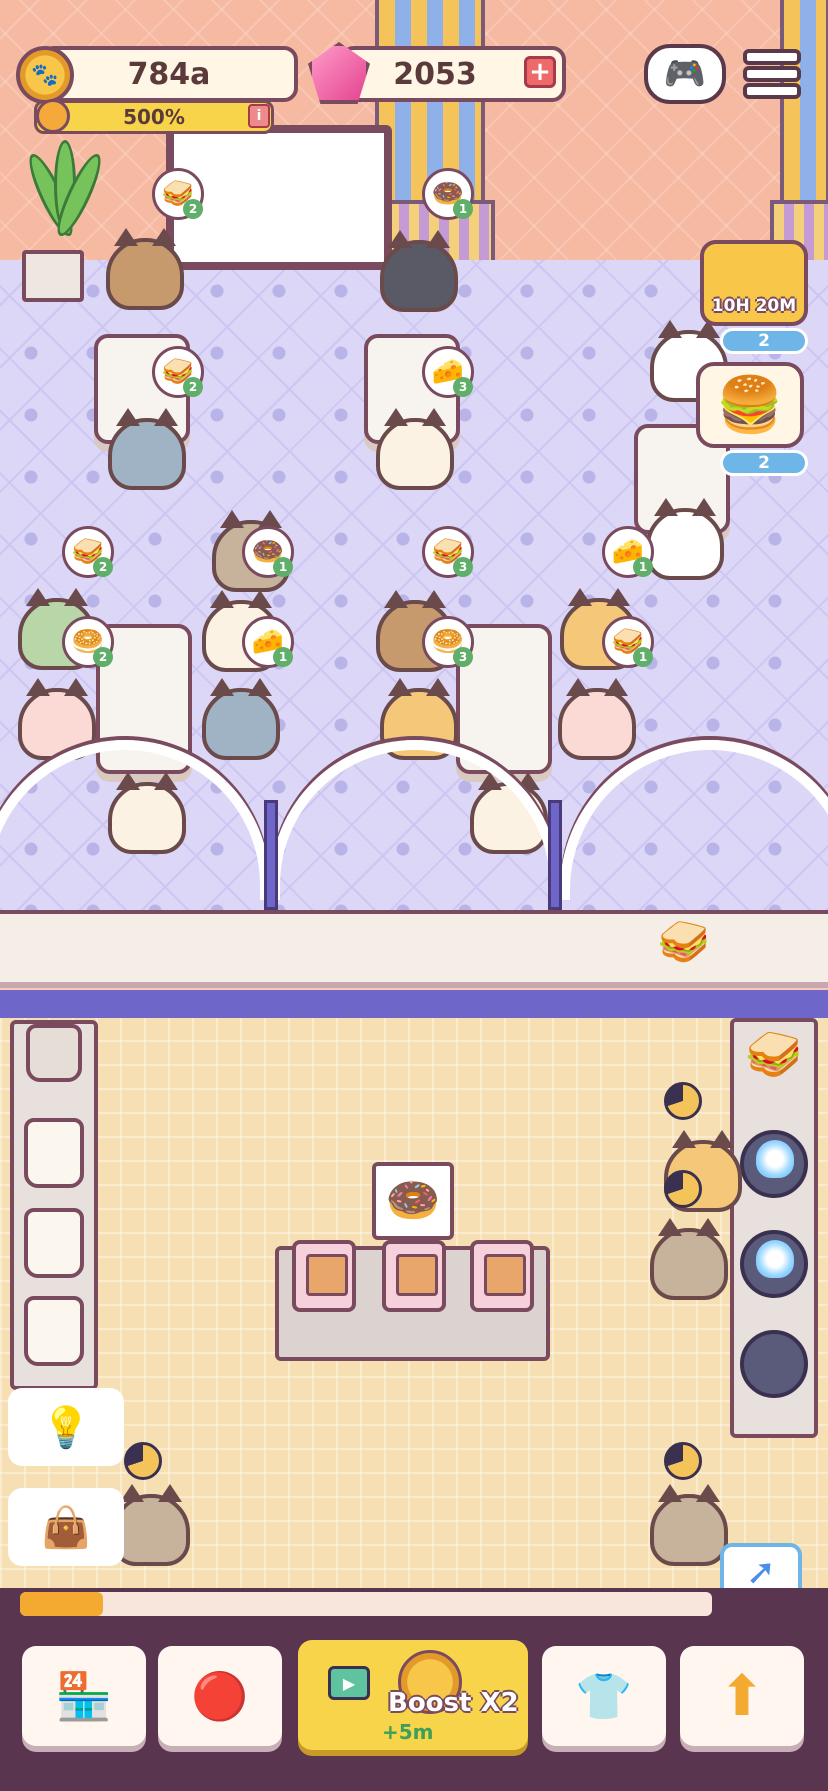 This screenshot has width=828, height=1791. Describe the element at coordinates (761, 1572) in the screenshot. I see `level-up-arrow-icon: ➚` at that location.